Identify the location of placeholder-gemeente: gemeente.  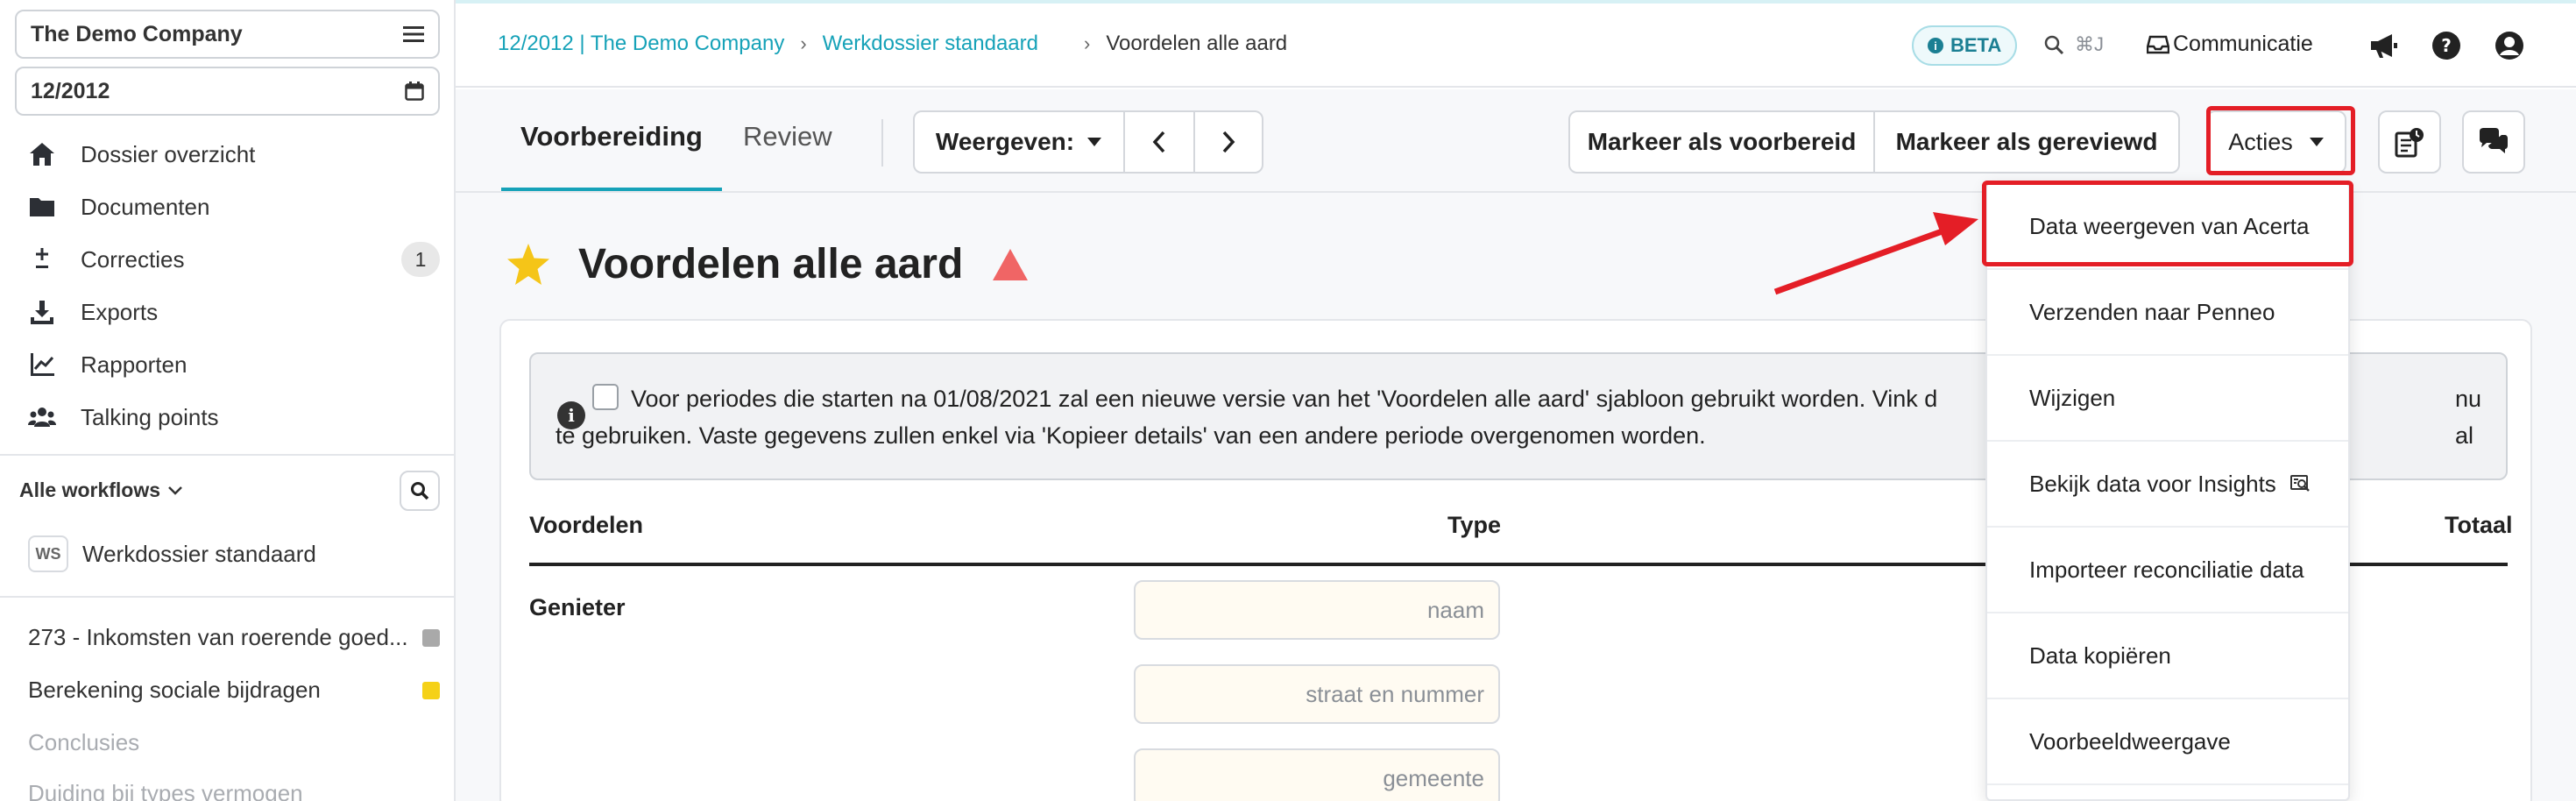
(1433, 777).